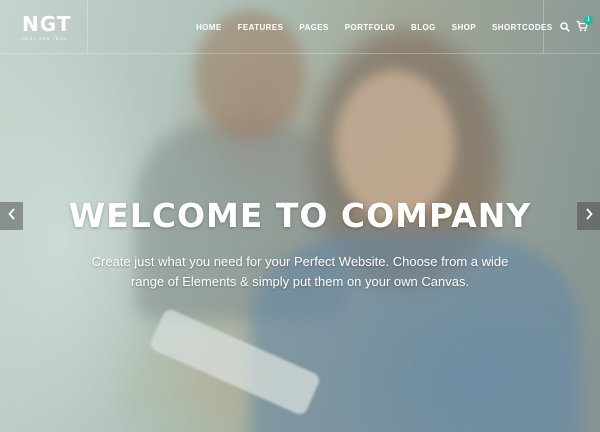  Describe the element at coordinates (209, 27) in the screenshot. I see `nav-item-home: HOME` at that location.